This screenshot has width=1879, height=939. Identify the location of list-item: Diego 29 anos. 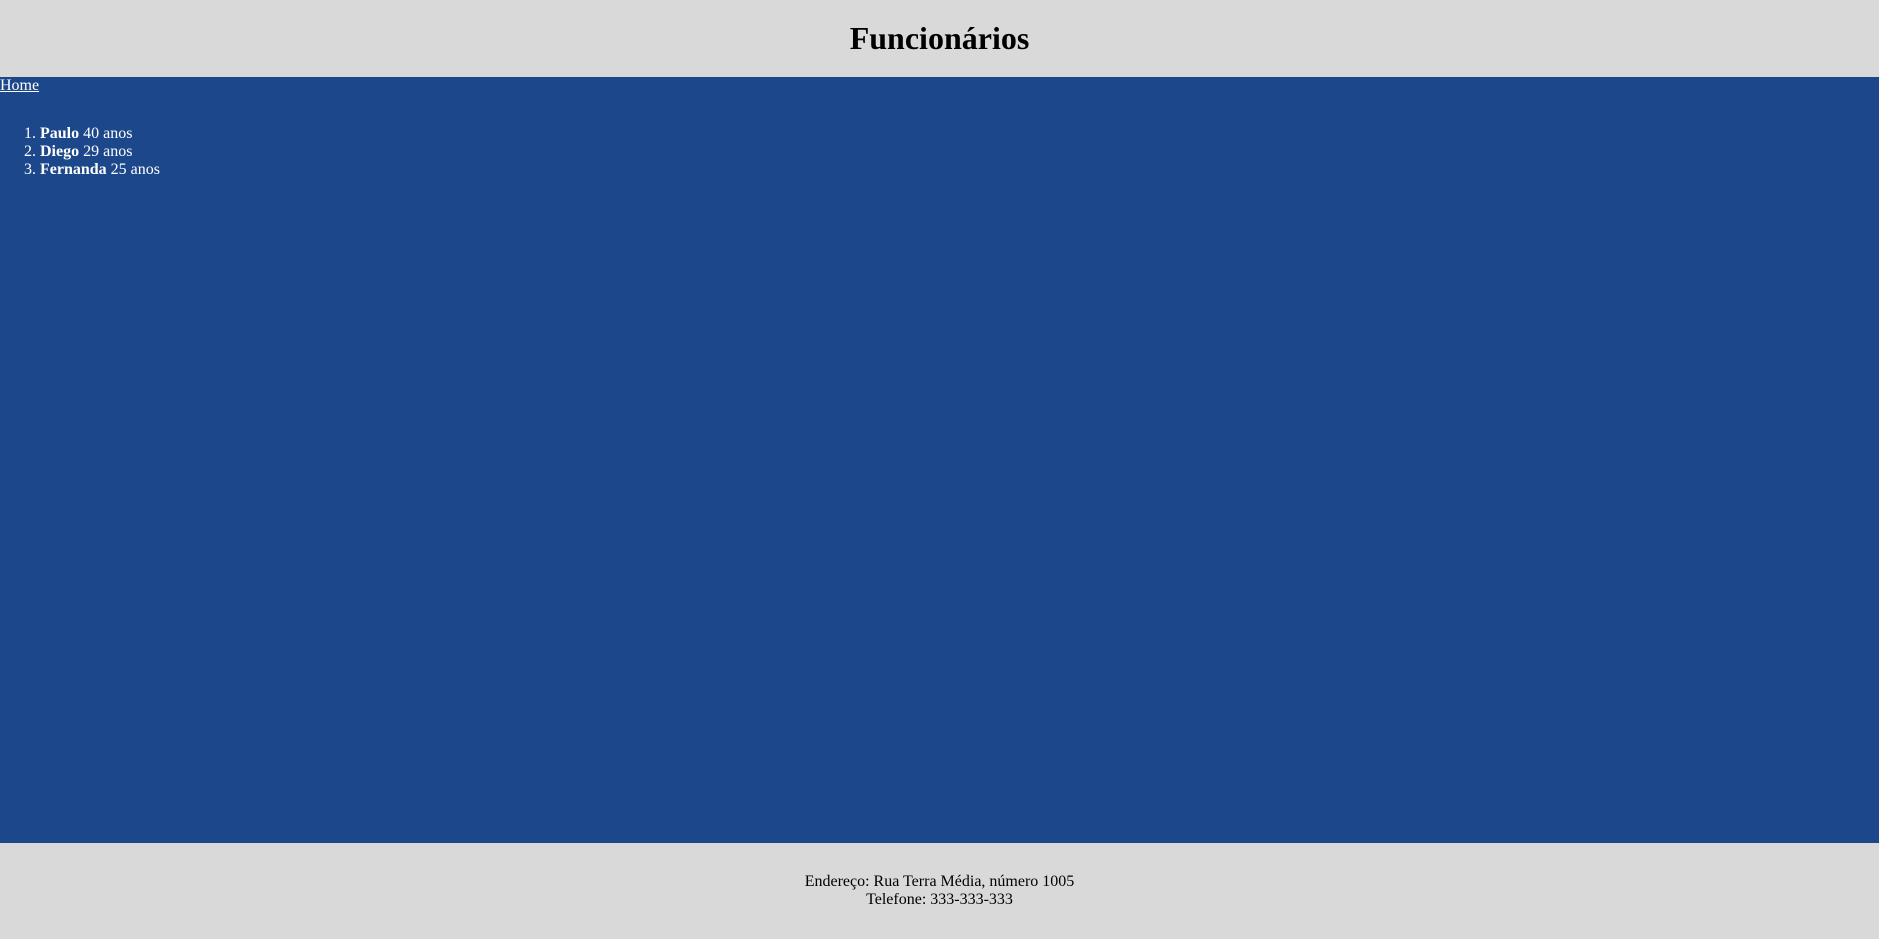
(100, 152).